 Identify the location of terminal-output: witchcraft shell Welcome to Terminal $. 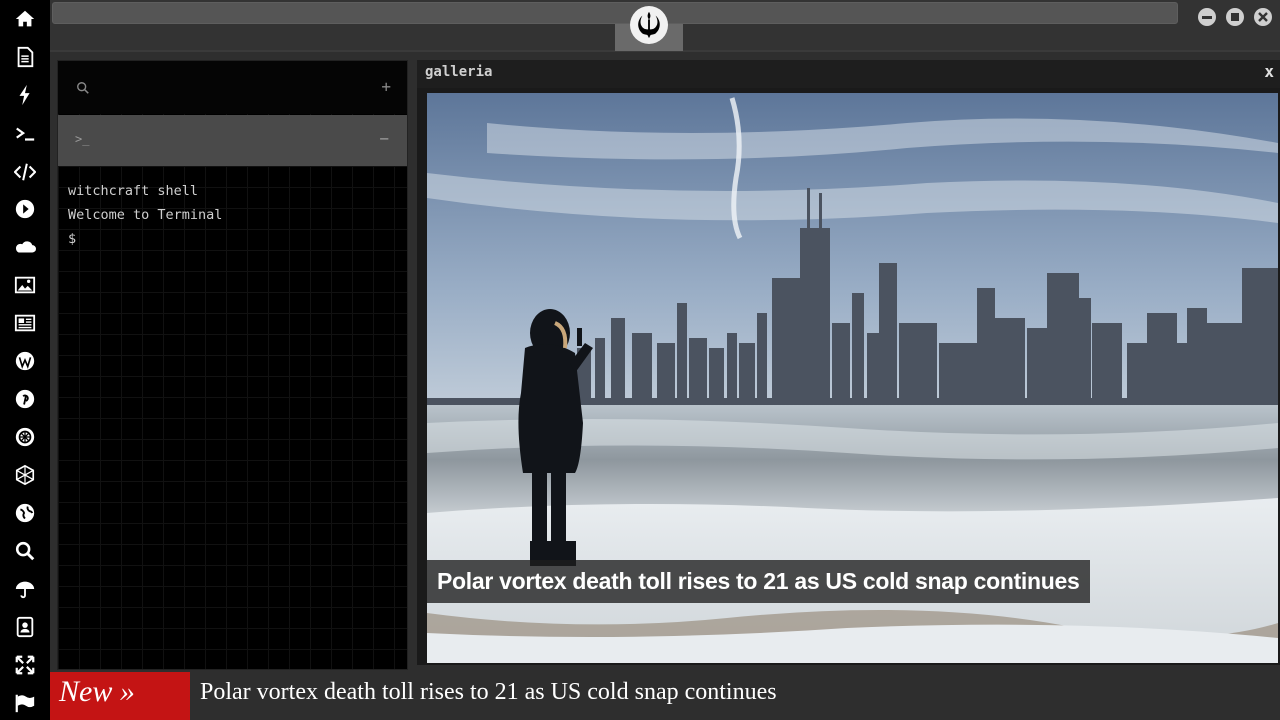
(145, 215).